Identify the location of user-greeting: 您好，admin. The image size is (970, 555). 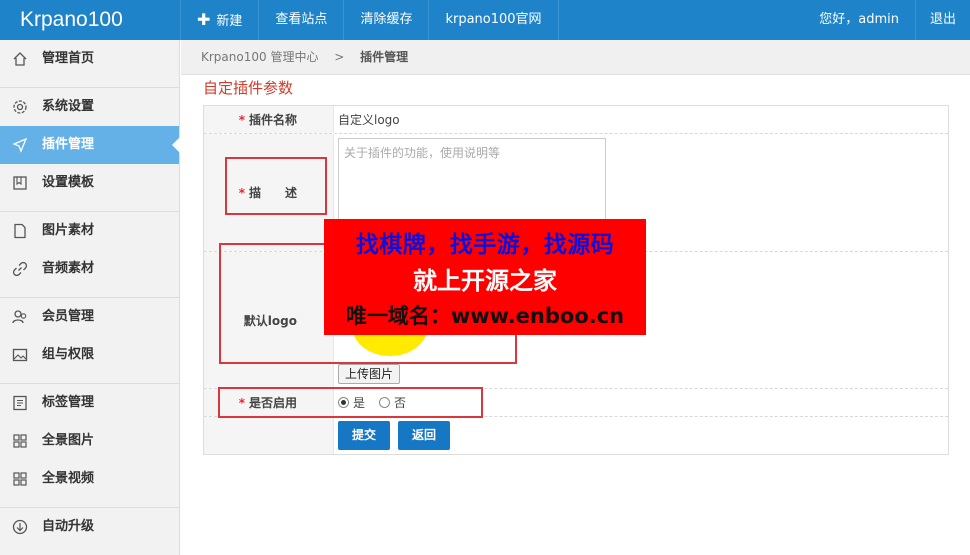
(859, 20).